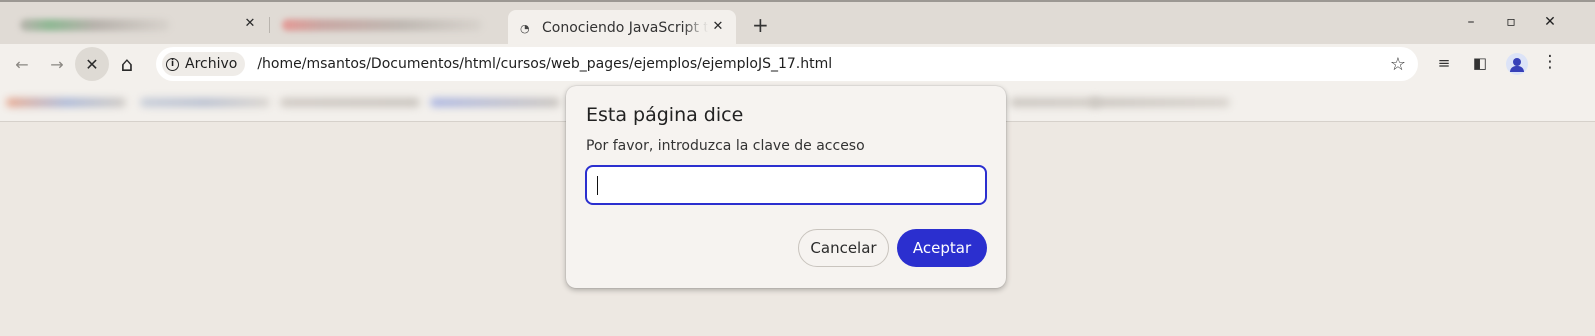 This screenshot has width=1595, height=336. I want to click on home-button: ⌂, so click(127, 64).